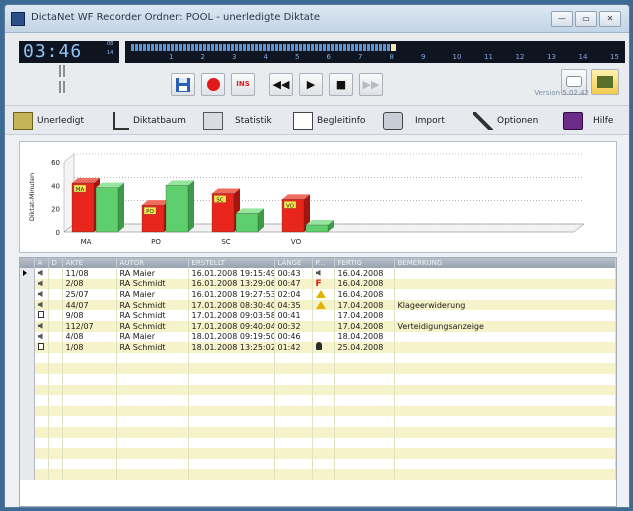 The height and width of the screenshot is (511, 633). I want to click on minimize-button: —, so click(562, 19).